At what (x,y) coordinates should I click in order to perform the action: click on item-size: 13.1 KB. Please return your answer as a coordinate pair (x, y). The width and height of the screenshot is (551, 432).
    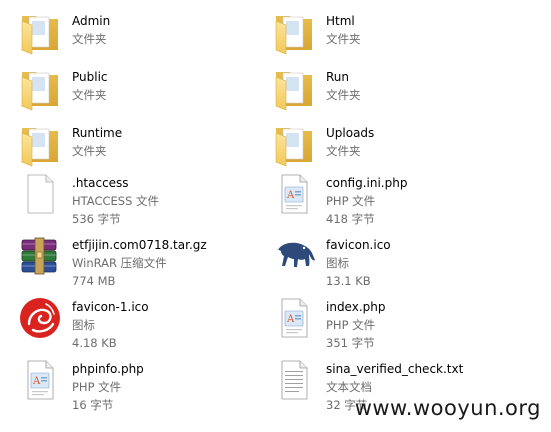
    Looking at the image, I should click on (348, 281).